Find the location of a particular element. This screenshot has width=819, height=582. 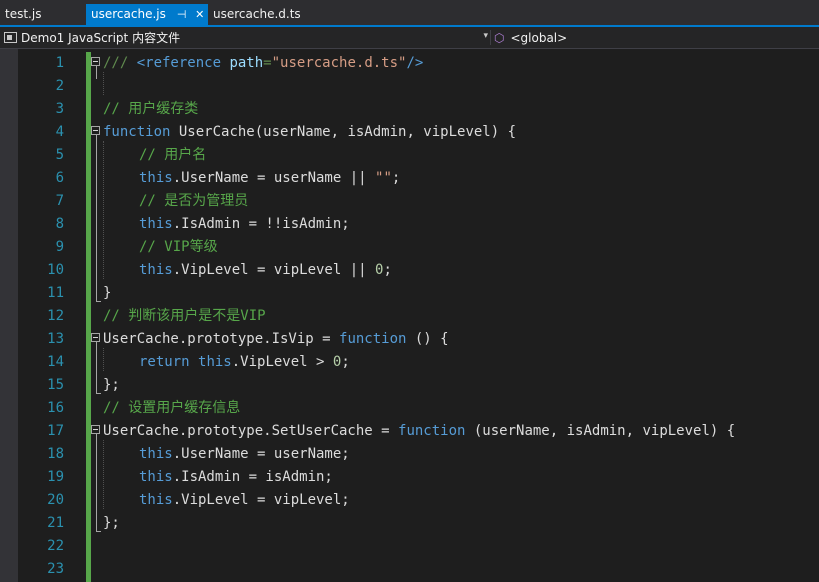

code-line: 6 this.UserName = userName || ""; is located at coordinates (409, 178).